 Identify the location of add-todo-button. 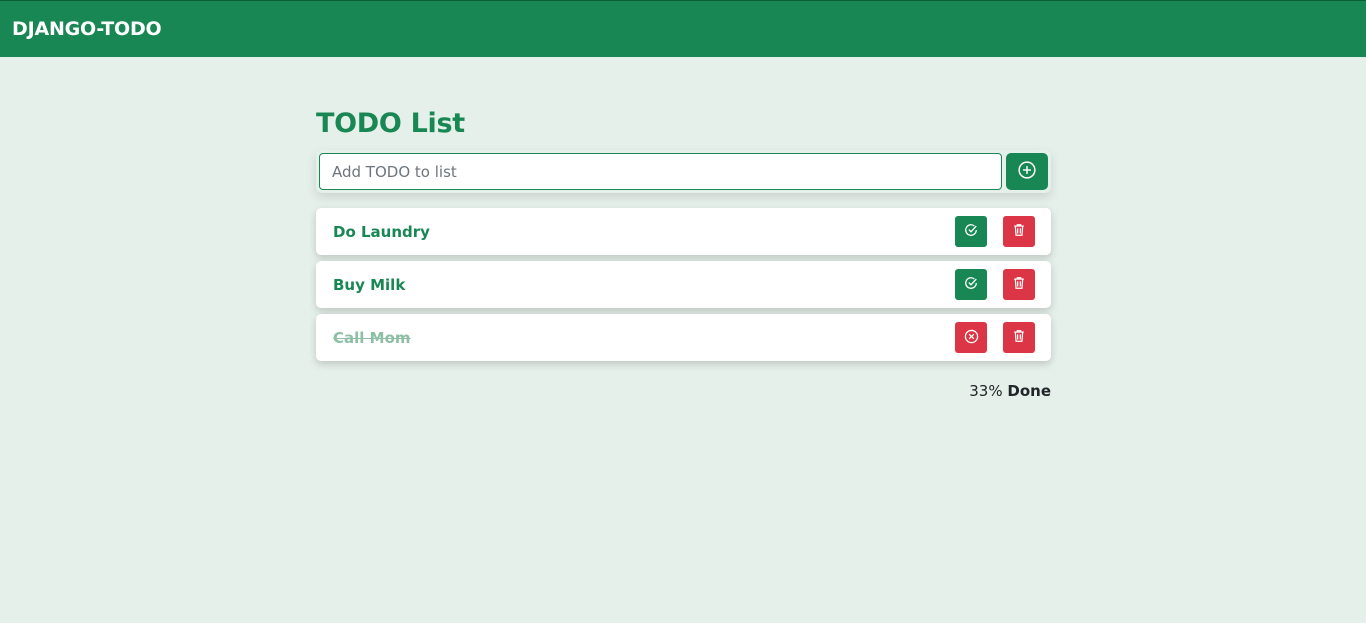
(1027, 171).